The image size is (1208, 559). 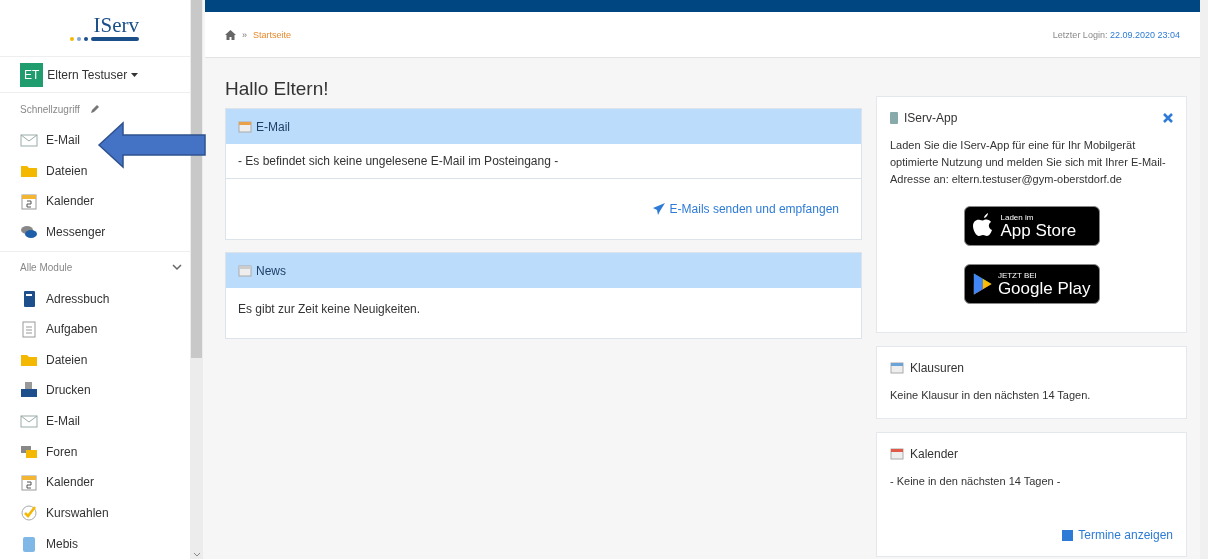 What do you see at coordinates (745, 209) in the screenshot?
I see `mail-link: E-Mails senden und empfangen` at bounding box center [745, 209].